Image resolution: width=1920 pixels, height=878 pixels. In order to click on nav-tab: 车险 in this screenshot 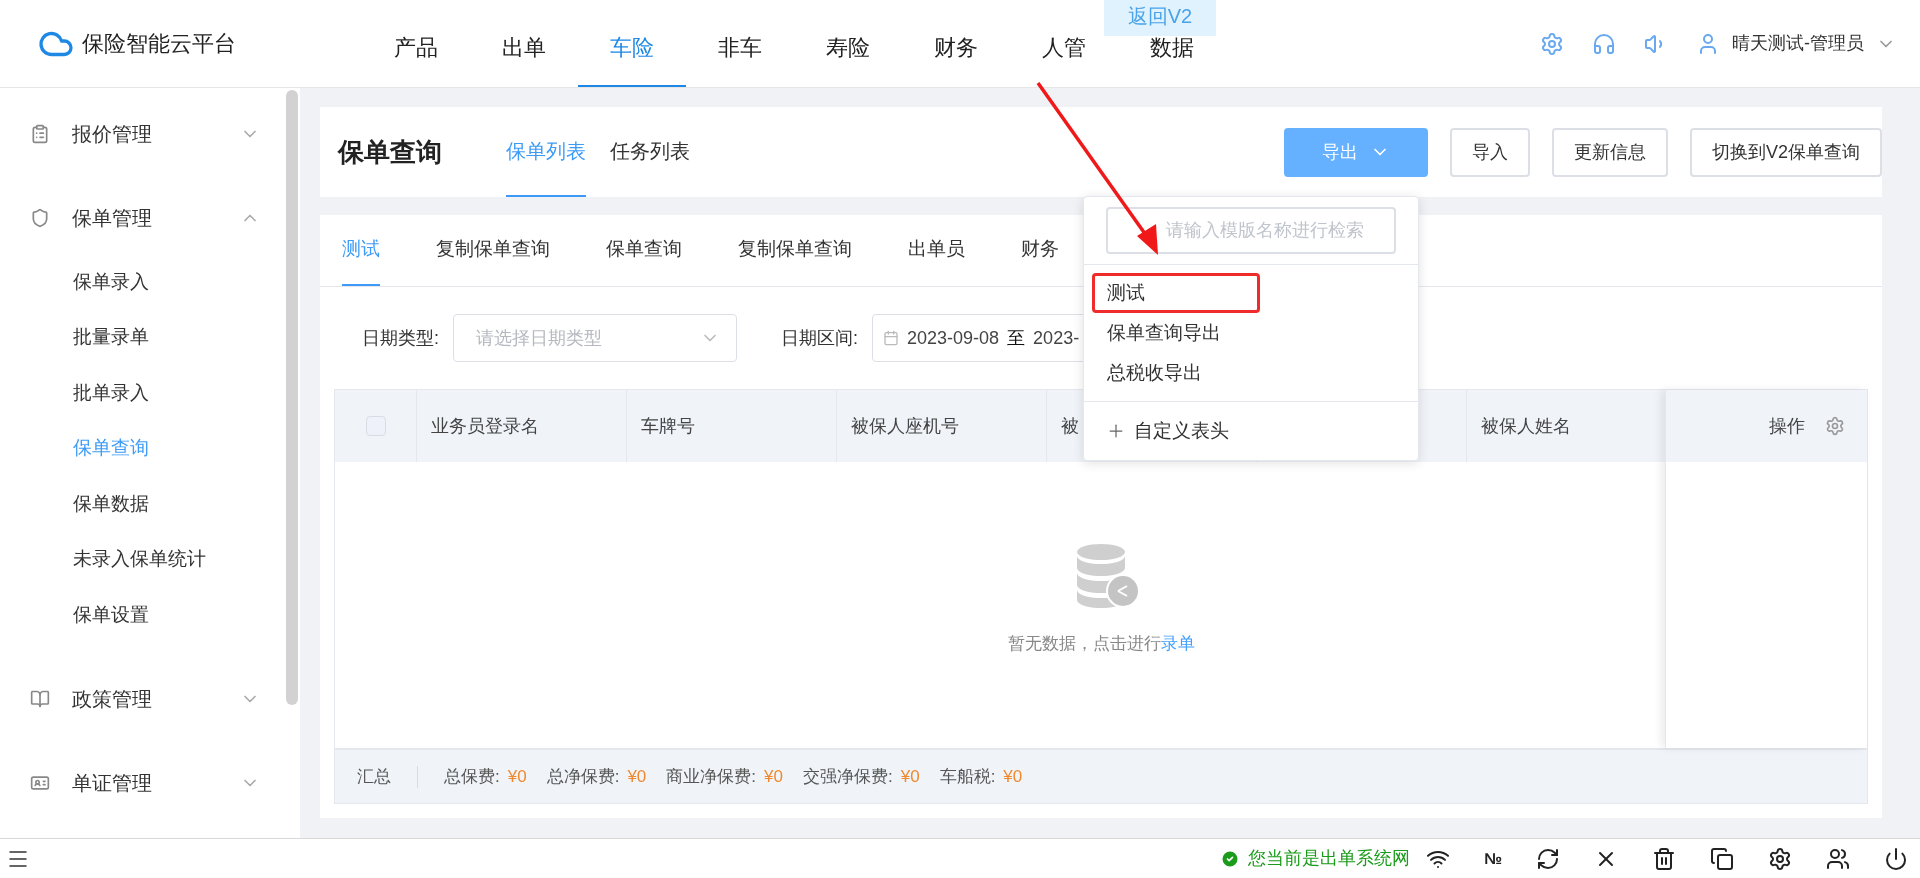, I will do `click(632, 47)`.